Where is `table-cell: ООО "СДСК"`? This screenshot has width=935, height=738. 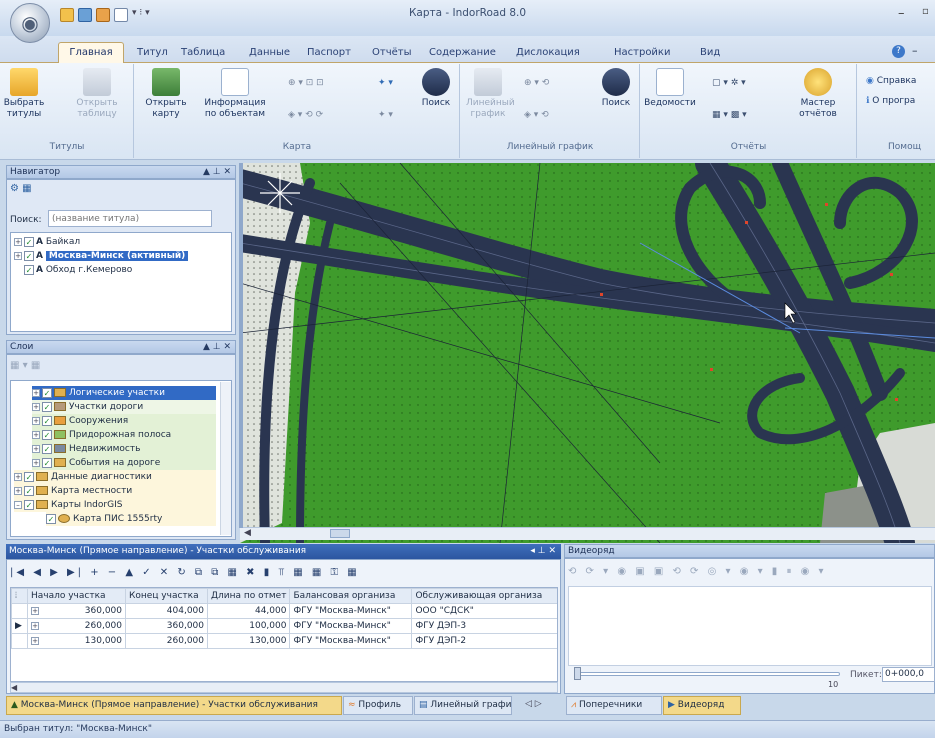 table-cell: ООО "СДСК" is located at coordinates (484, 611).